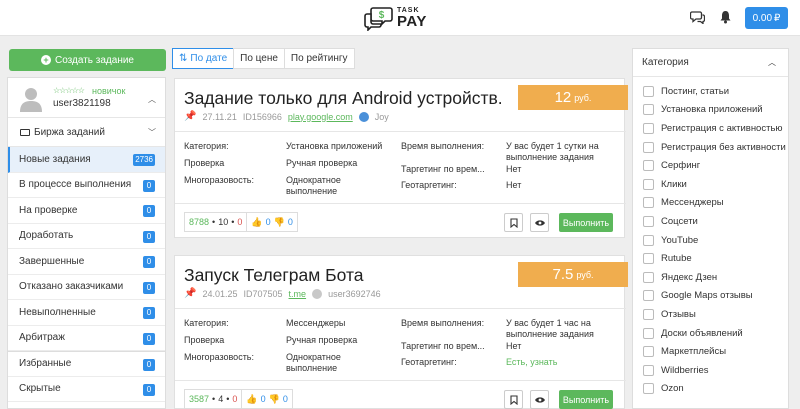 Image resolution: width=800 pixels, height=409 pixels. I want to click on category-option: Яндекс Дзен, so click(710, 277).